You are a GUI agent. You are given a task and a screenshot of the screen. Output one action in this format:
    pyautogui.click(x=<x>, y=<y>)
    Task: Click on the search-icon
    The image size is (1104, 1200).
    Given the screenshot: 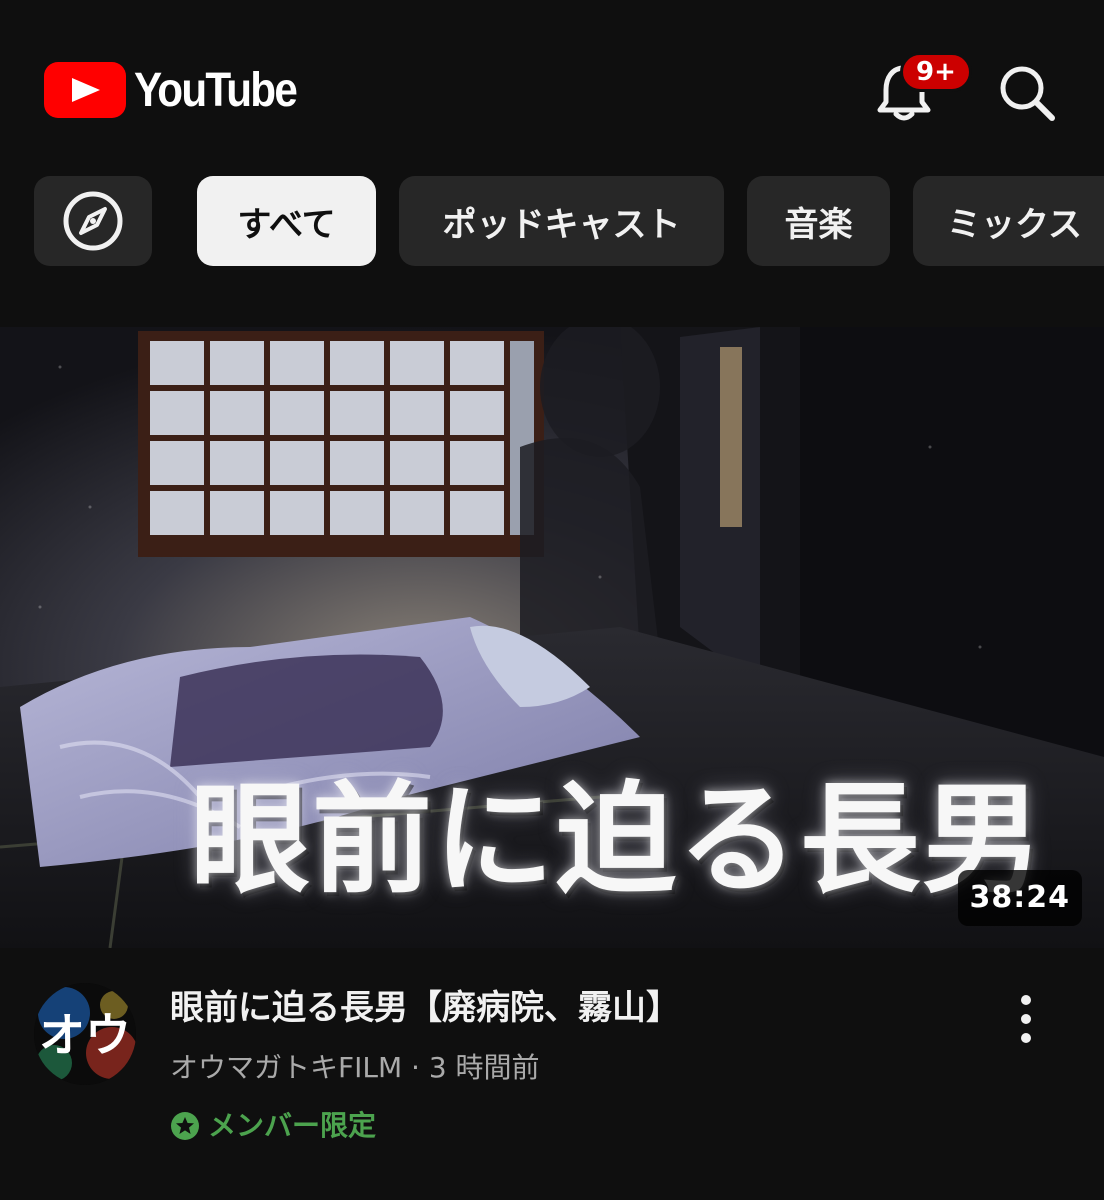 What is the action you would take?
    pyautogui.click(x=1027, y=93)
    